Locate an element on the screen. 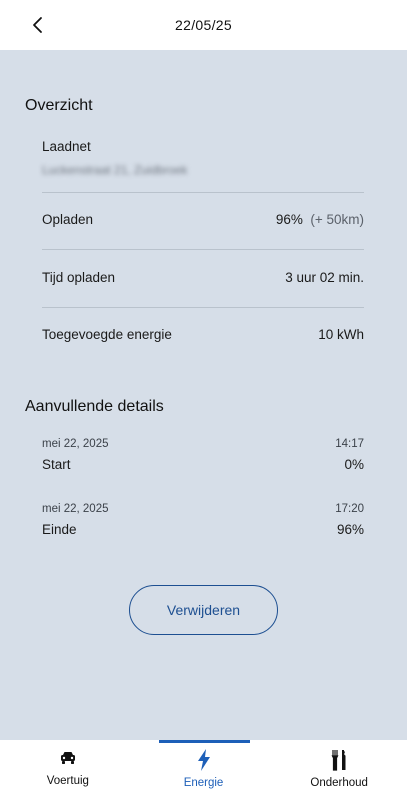 The image size is (407, 800). chevron-left-icon is located at coordinates (37, 25).